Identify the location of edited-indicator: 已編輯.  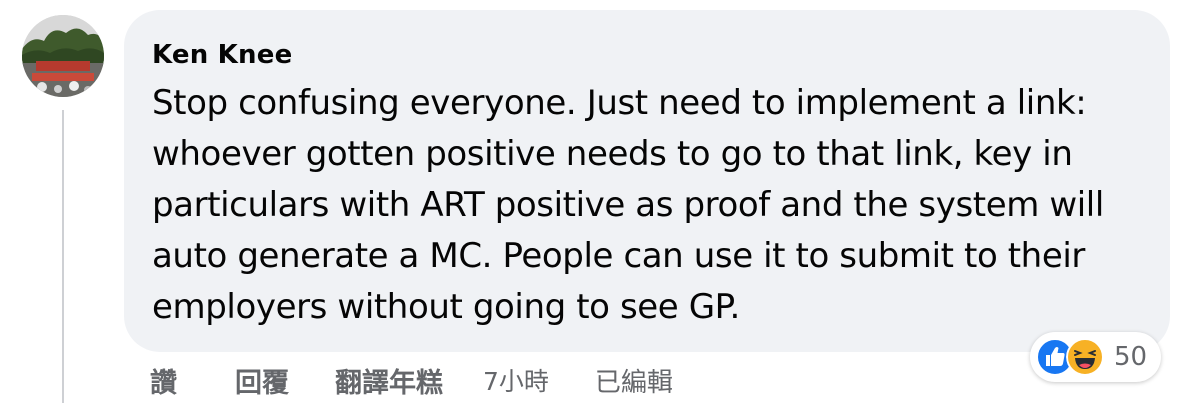
(634, 380).